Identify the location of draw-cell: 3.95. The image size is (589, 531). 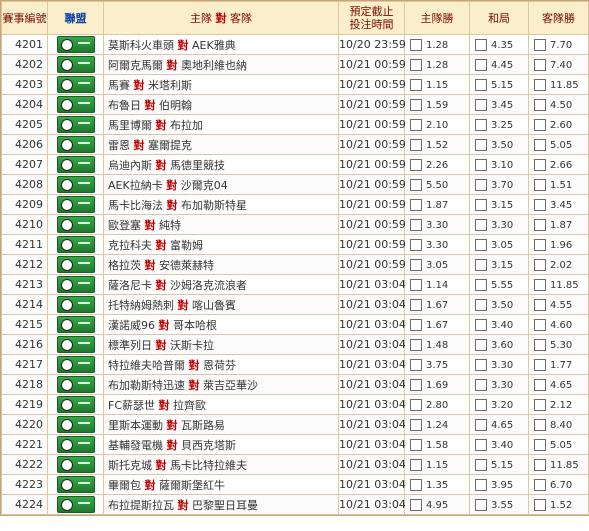
(499, 484).